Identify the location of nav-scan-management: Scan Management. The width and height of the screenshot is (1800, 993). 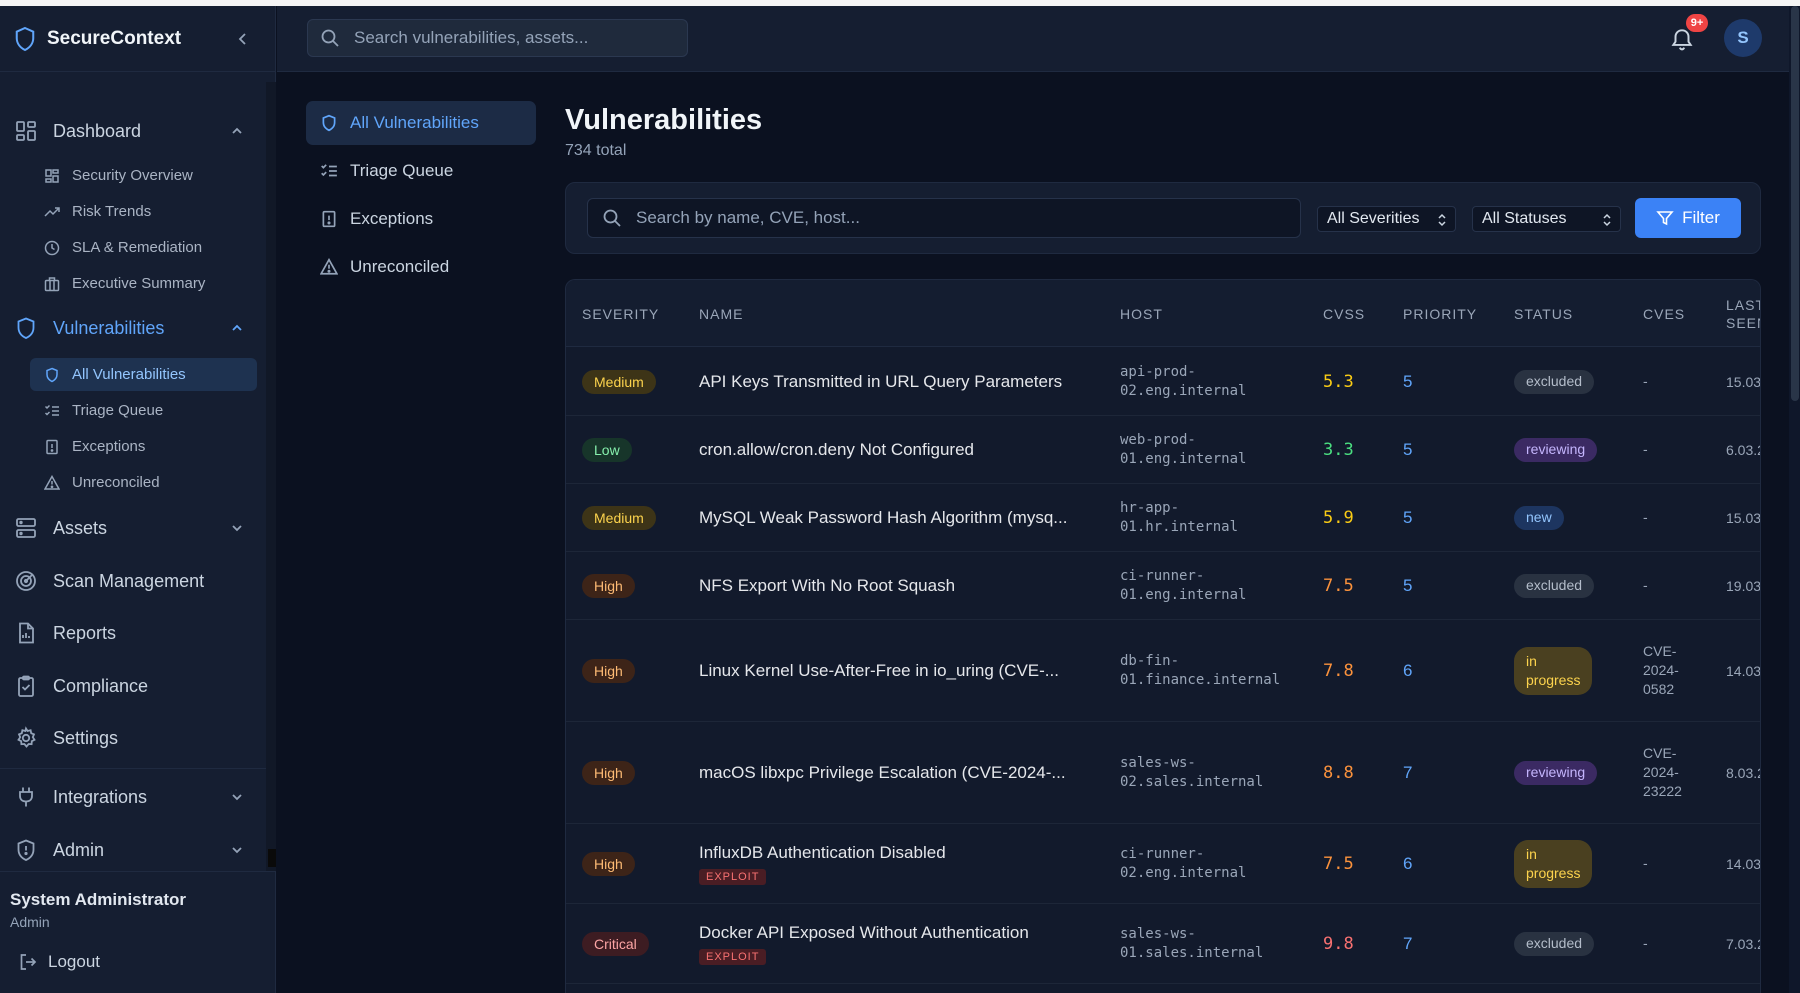
(133, 581).